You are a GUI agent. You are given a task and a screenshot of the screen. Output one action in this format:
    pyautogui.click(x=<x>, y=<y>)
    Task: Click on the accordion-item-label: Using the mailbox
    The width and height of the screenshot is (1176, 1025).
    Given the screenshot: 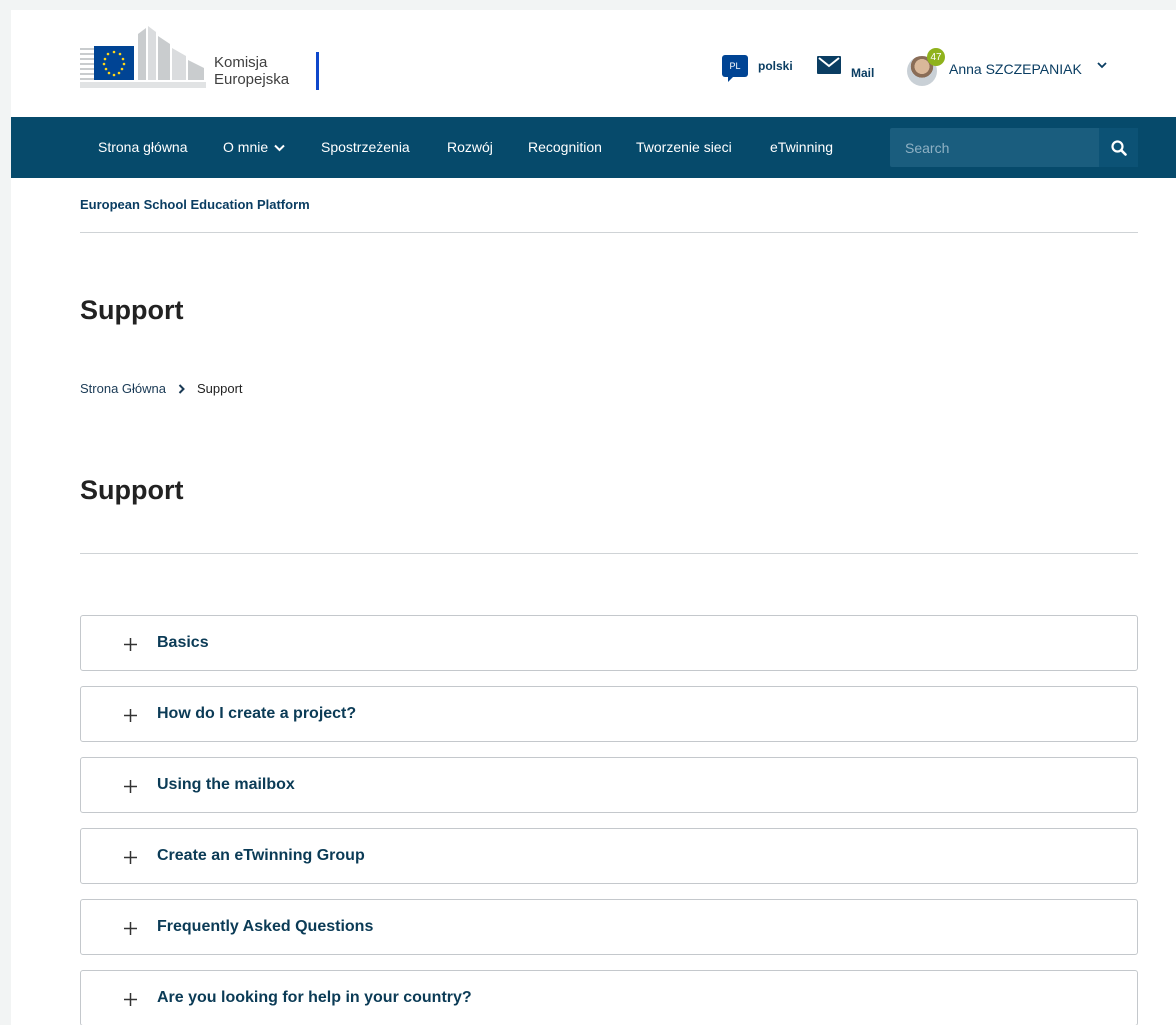 What is the action you would take?
    pyautogui.click(x=226, y=784)
    